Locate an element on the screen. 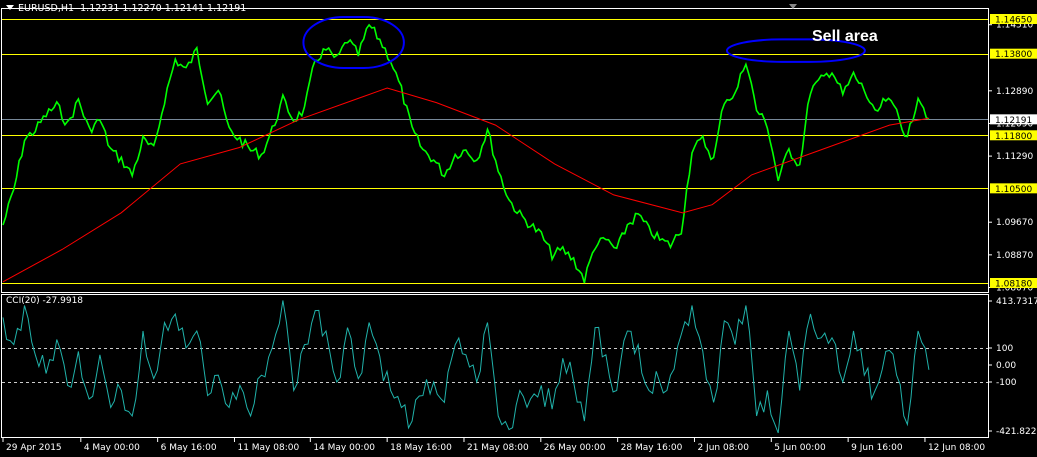 This screenshot has height=457, width=1037. cci-y-tick-label: 0.00 is located at coordinates (1006, 366).